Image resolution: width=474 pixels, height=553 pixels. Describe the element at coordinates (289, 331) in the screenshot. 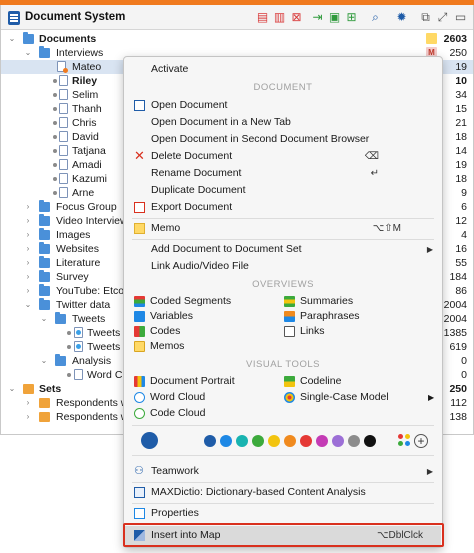

I see `links-icon` at that location.